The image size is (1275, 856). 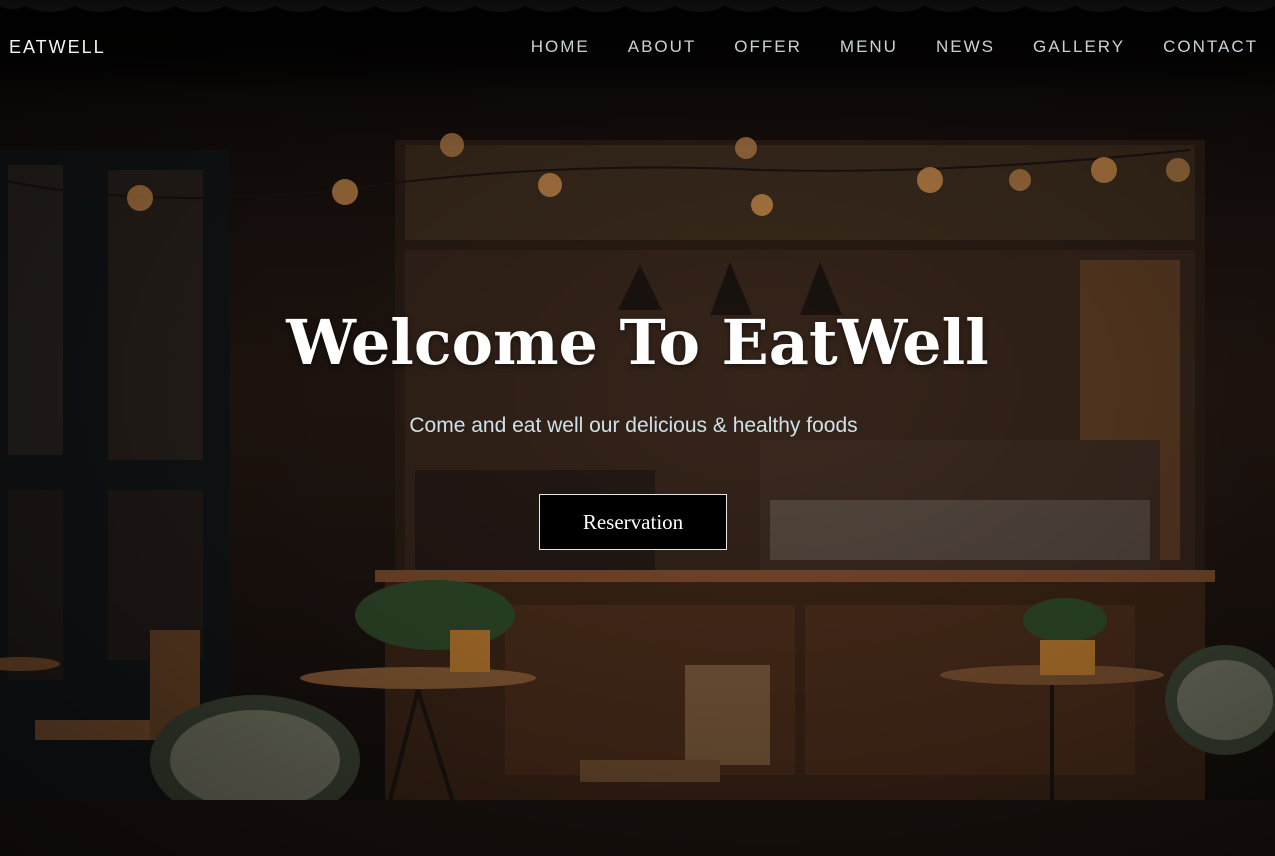 I want to click on reservation-button: Reservation, so click(x=633, y=522).